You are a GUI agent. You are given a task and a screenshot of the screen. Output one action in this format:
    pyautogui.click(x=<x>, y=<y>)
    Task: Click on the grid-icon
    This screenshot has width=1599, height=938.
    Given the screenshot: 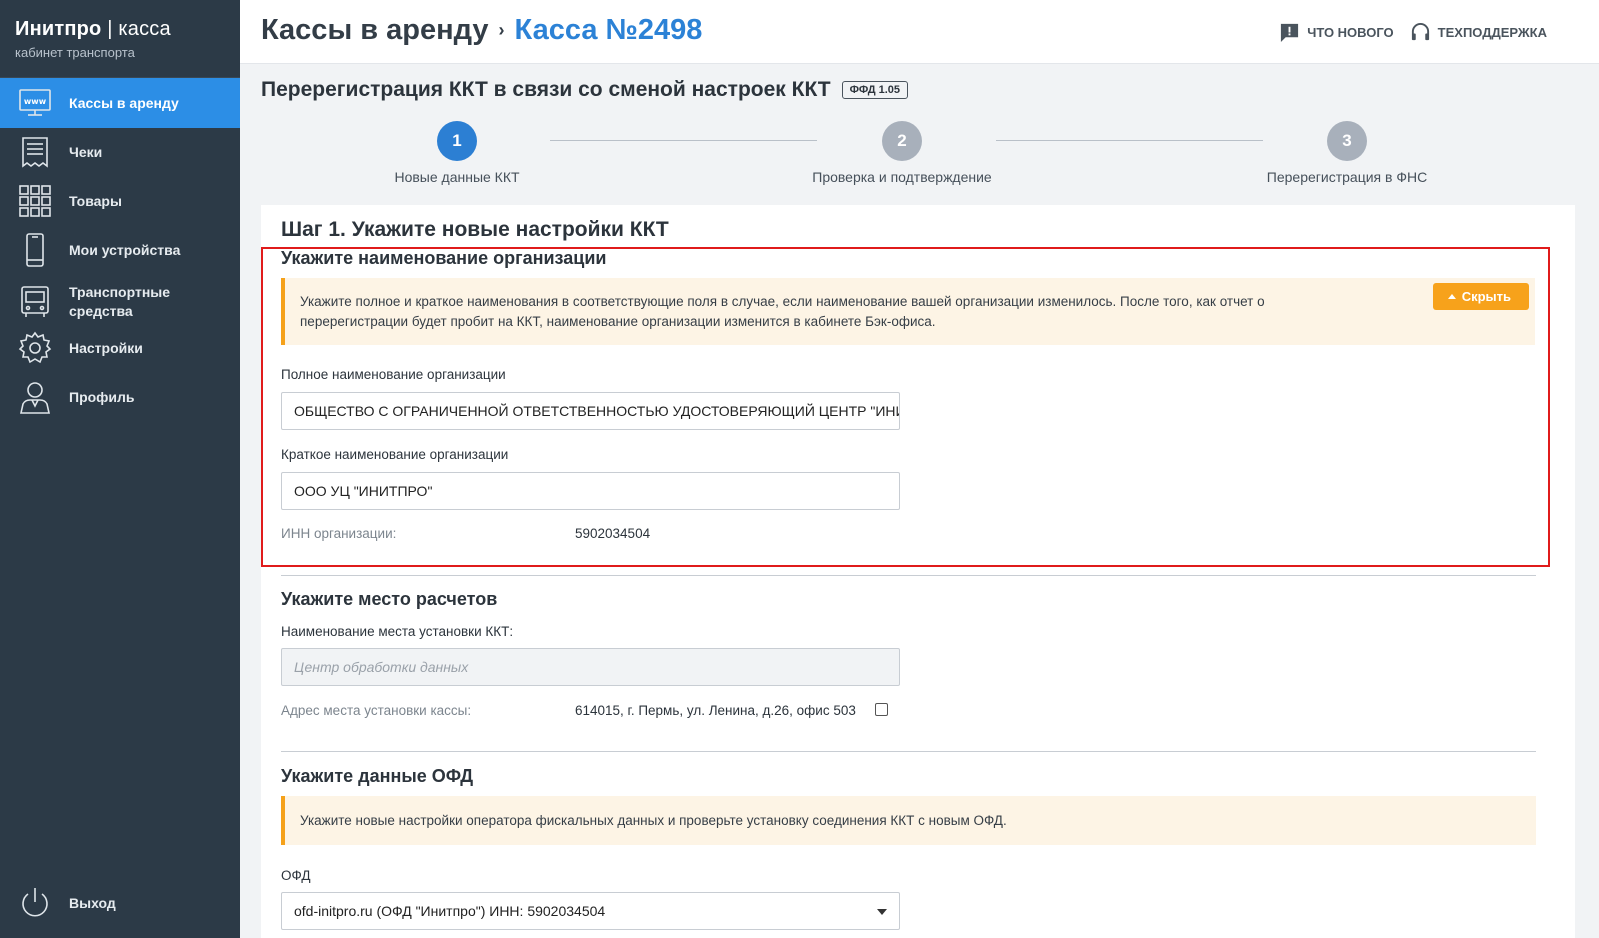 What is the action you would take?
    pyautogui.click(x=35, y=201)
    